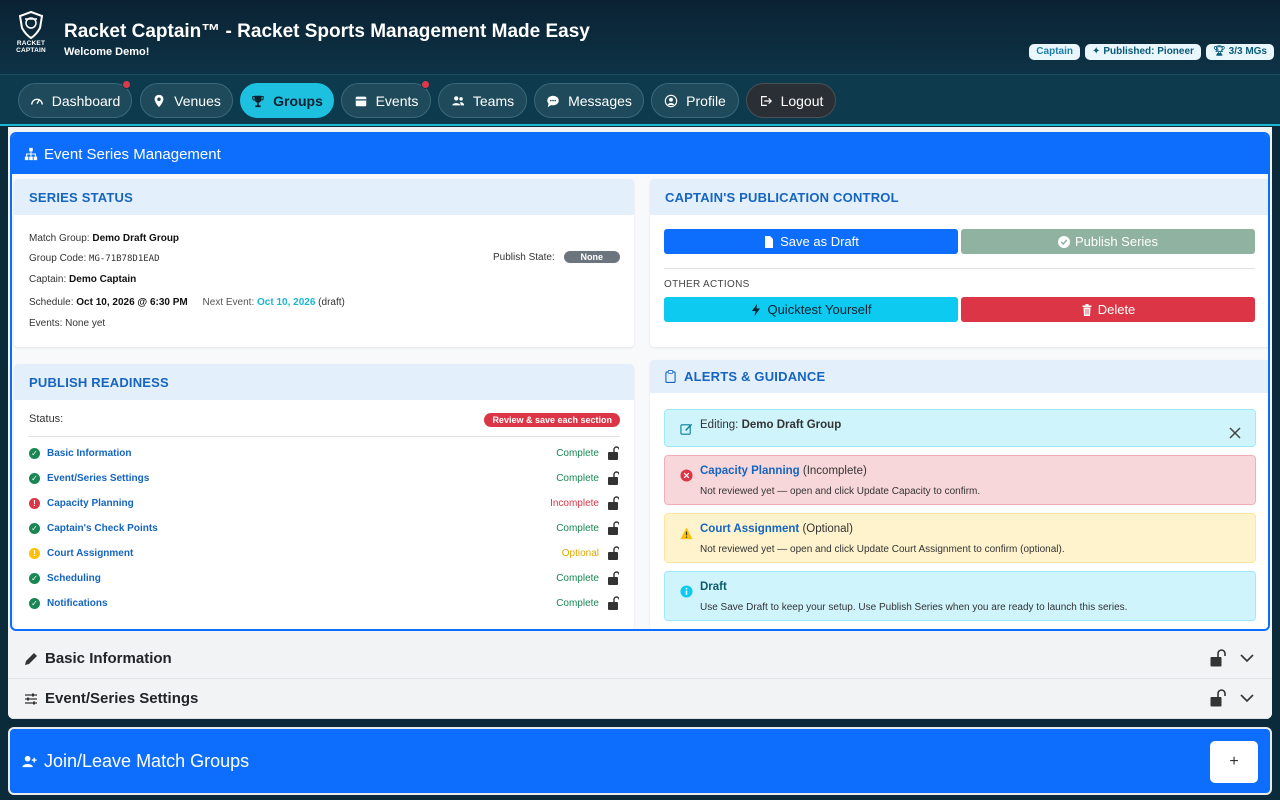  Describe the element at coordinates (802, 100) in the screenshot. I see `nav-logout-label: Logout` at that location.